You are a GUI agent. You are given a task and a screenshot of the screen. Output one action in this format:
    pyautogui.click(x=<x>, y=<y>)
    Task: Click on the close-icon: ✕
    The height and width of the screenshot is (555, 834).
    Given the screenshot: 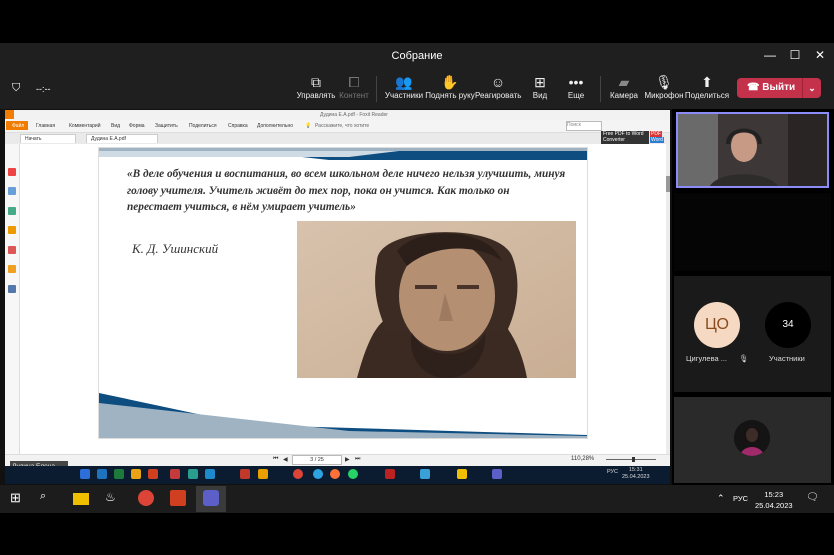 What is the action you would take?
    pyautogui.click(x=820, y=55)
    